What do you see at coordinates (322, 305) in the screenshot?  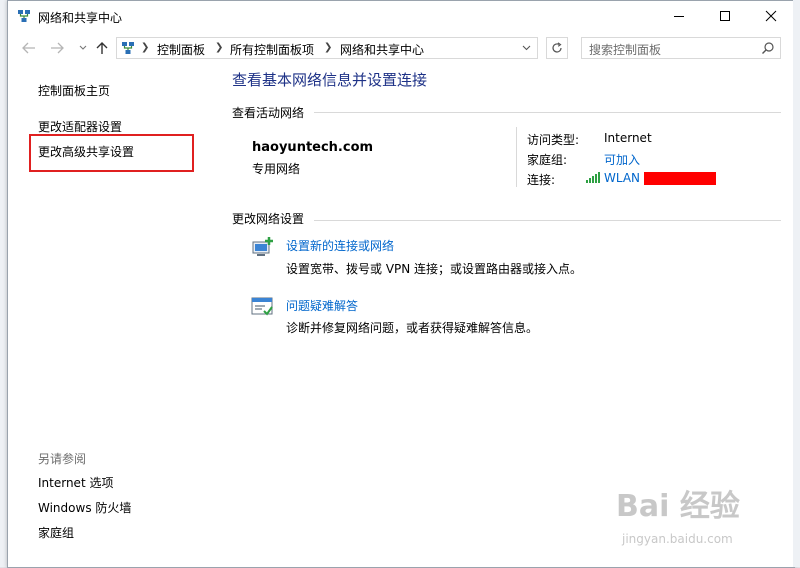 I see `troubleshoot-link: 问题疑难解答` at bounding box center [322, 305].